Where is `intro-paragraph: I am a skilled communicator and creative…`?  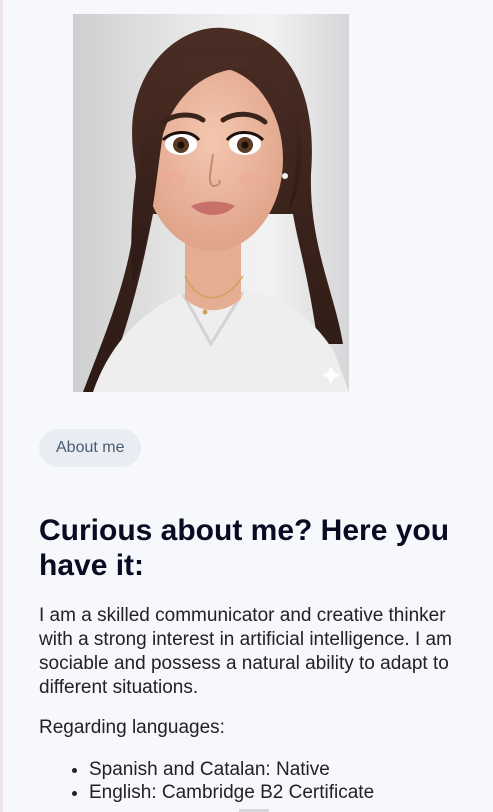
intro-paragraph: I am a skilled communicator and creative… is located at coordinates (245, 651).